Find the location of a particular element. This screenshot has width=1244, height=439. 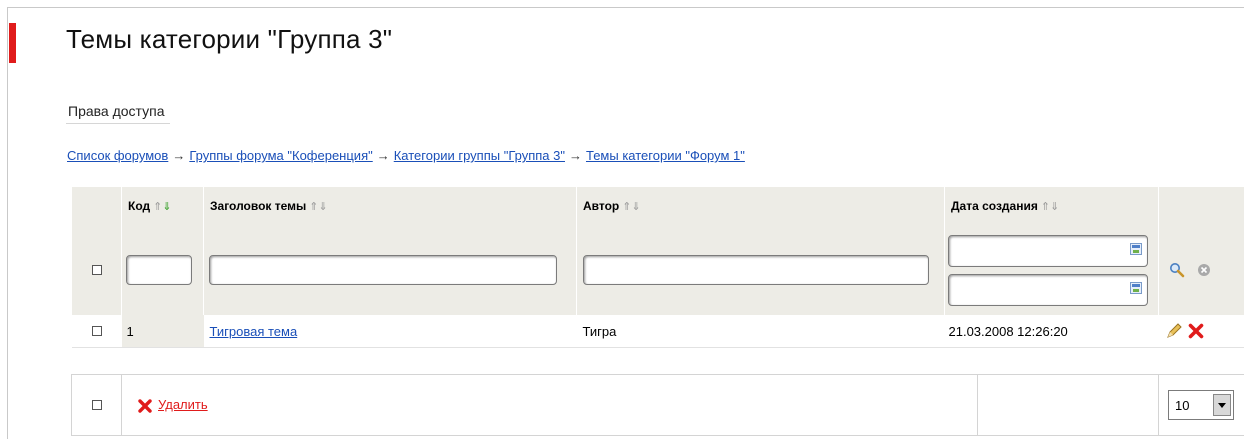

page-size-select: 10 is located at coordinates (1201, 405).